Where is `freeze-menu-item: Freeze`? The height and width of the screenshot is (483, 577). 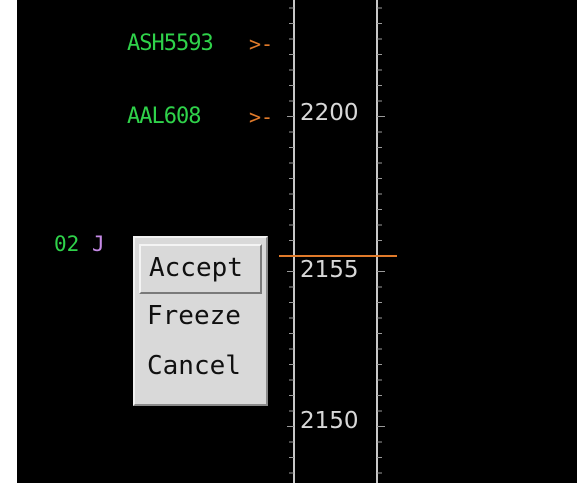
freeze-menu-item: Freeze is located at coordinates (200, 319).